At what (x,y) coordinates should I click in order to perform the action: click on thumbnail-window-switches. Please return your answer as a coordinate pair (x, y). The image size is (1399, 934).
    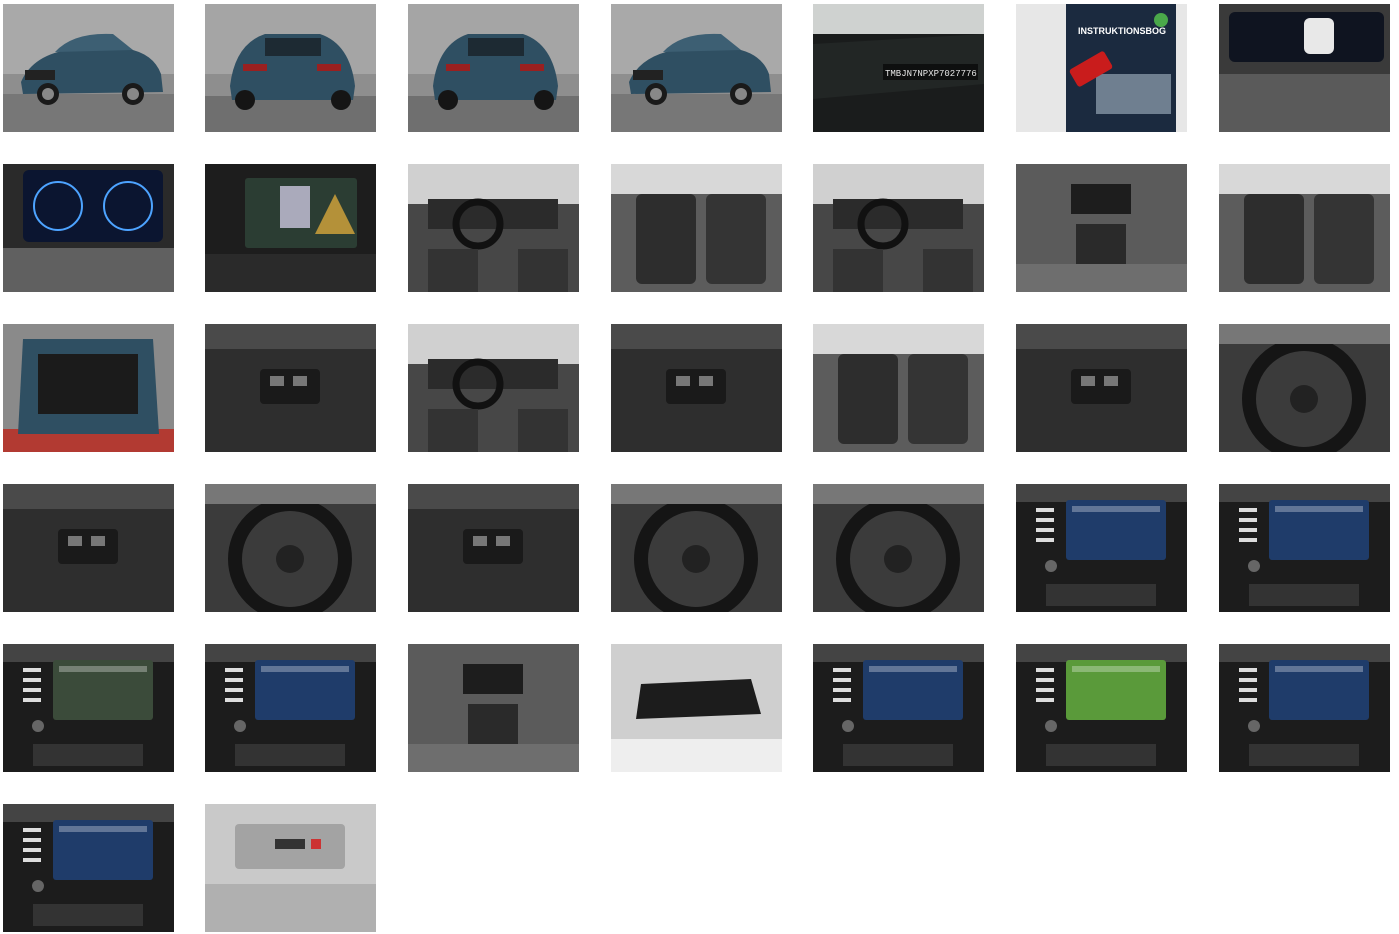
    Looking at the image, I should click on (696, 388).